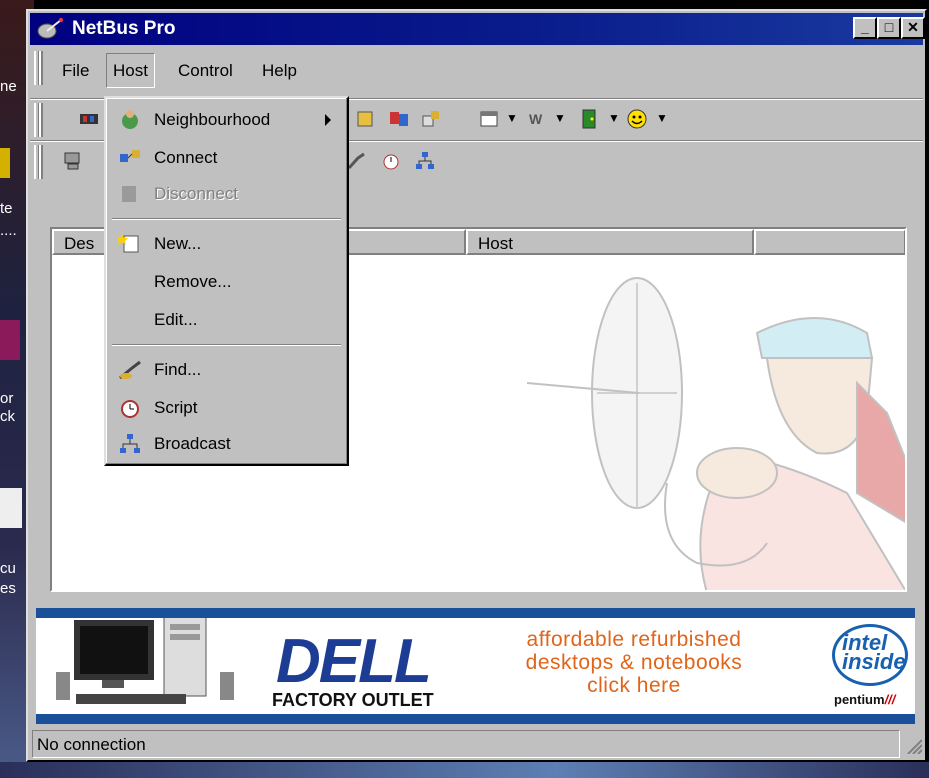 Image resolution: width=929 pixels, height=778 pixels. Describe the element at coordinates (431, 119) in the screenshot. I see `file-manager-icon` at that location.